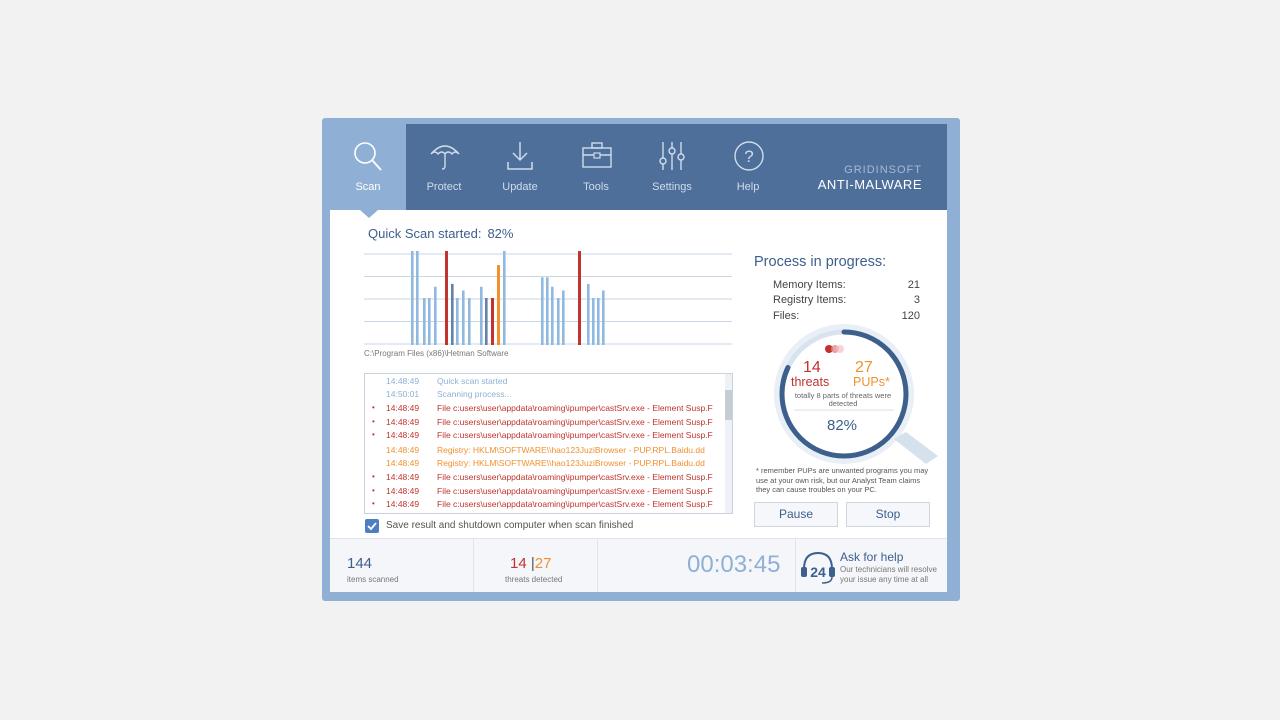 The image size is (1280, 720). I want to click on items-scanned-count: 144, so click(360, 563).